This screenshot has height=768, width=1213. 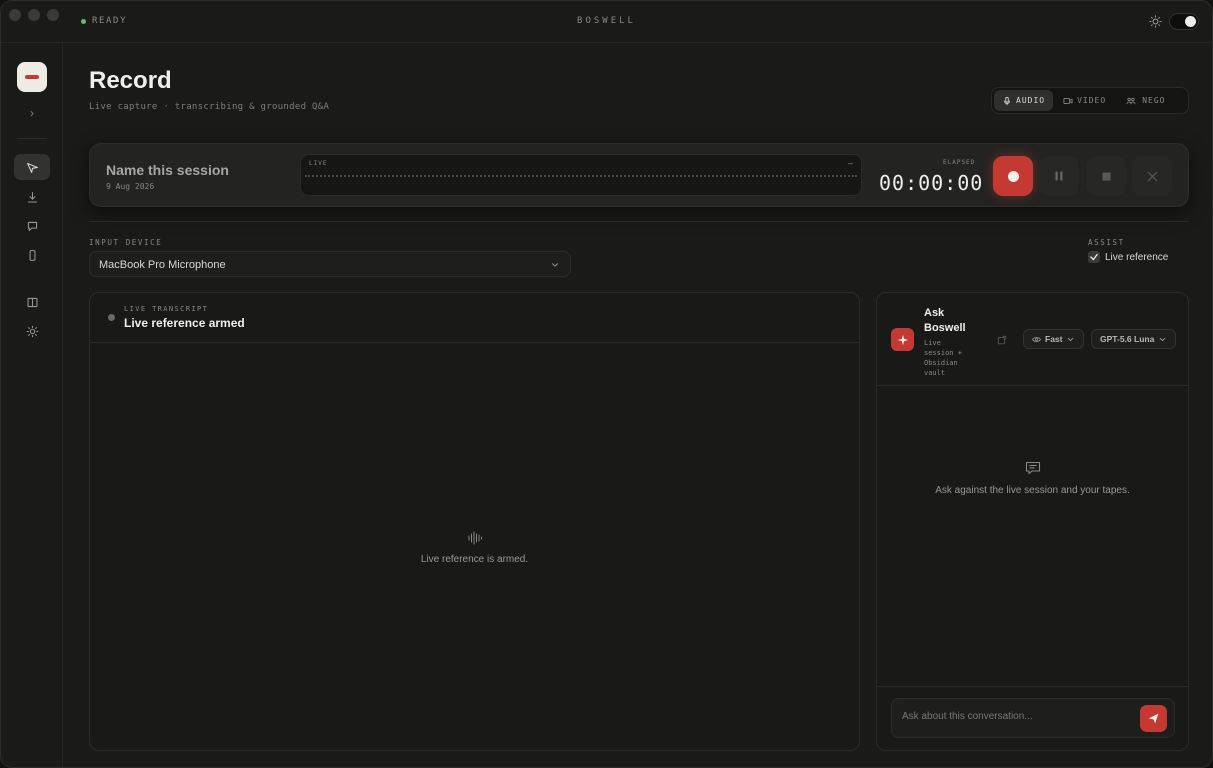 I want to click on transcript-header: LIVE TRANSCRIPT Live reference armed, so click(x=474, y=318).